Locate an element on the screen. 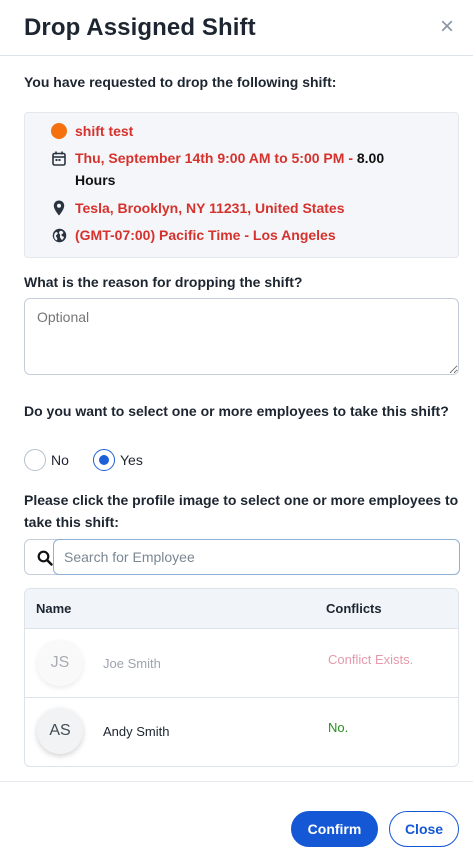 Image resolution: width=473 pixels, height=863 pixels. status-dot-icon is located at coordinates (59, 131).